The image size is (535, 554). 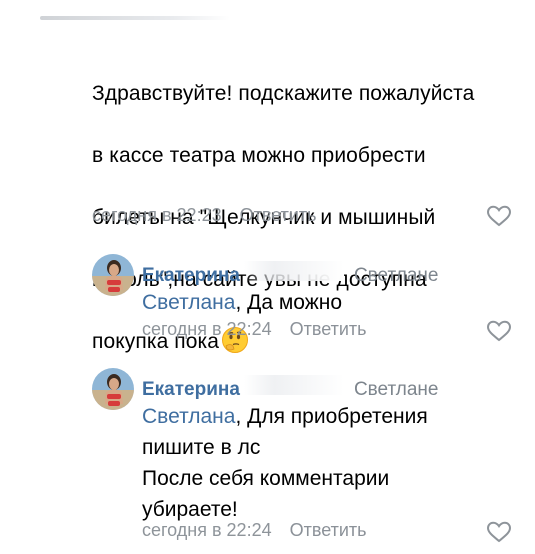 I want to click on reply-line: Светлана, Да можно, so click(x=242, y=302).